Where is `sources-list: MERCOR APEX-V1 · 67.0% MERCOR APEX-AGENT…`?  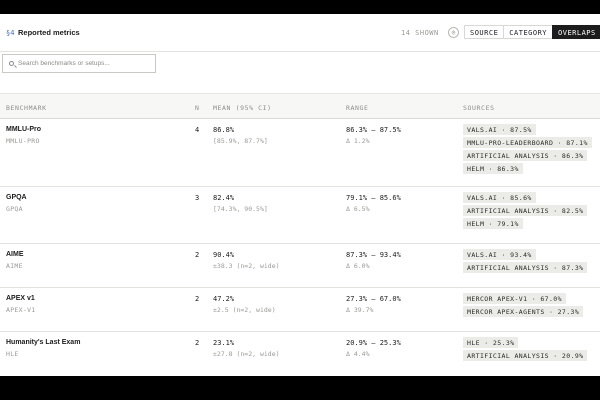 sources-list: MERCOR APEX-V1 · 67.0% MERCOR APEX-AGENT… is located at coordinates (529, 305).